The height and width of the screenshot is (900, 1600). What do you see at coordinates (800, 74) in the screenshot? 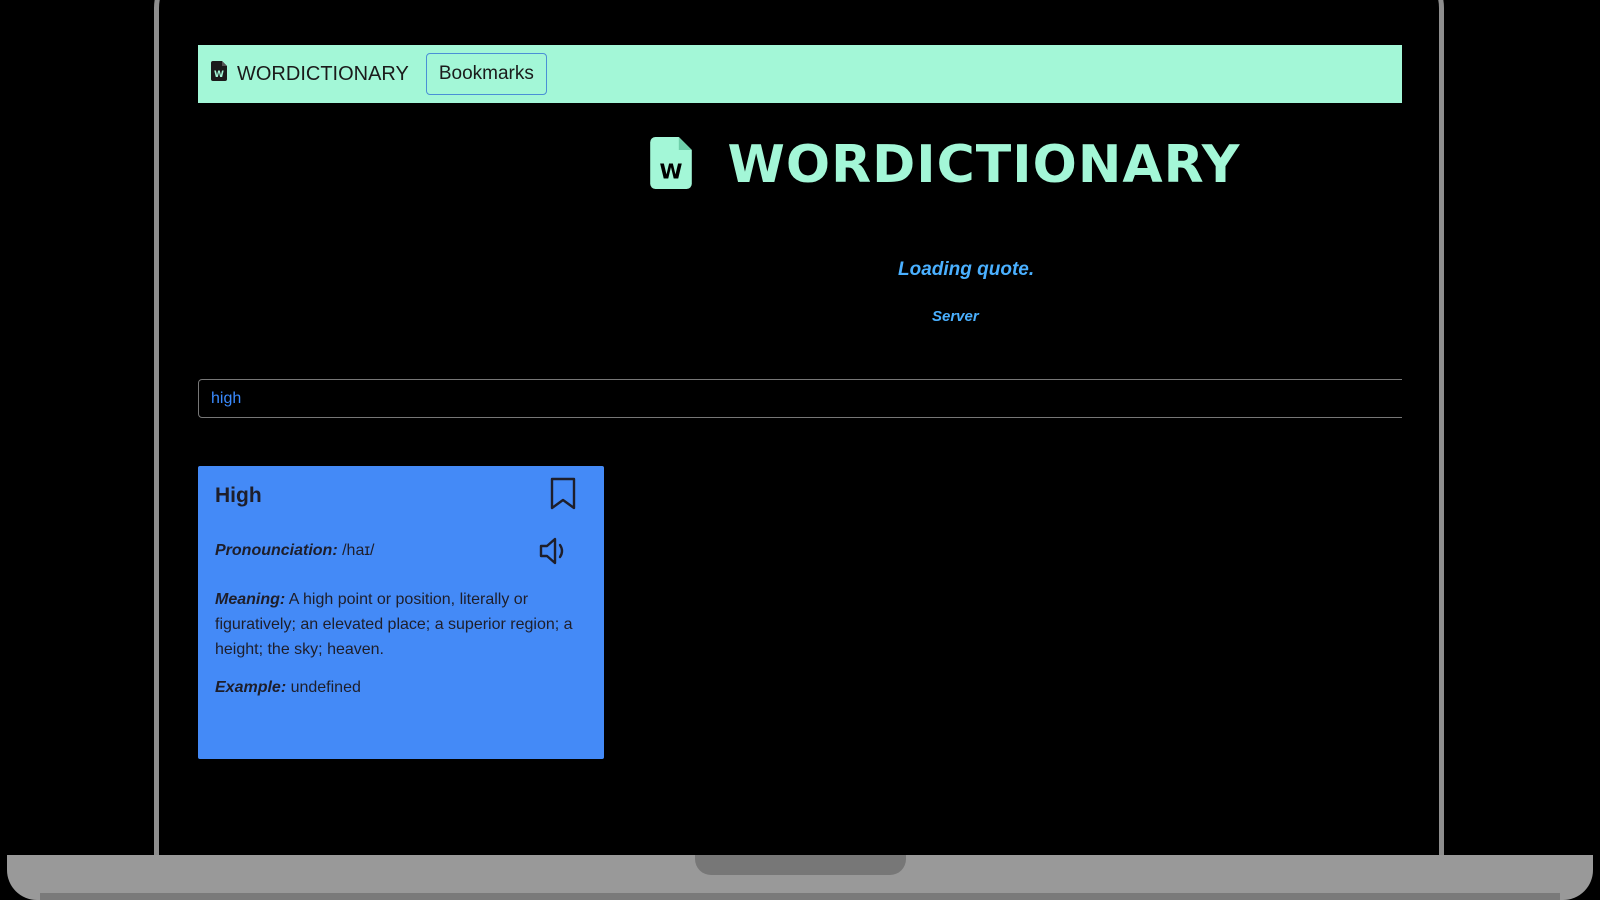
I see `navbar: W WORDICTIONARY Bookmarks` at bounding box center [800, 74].